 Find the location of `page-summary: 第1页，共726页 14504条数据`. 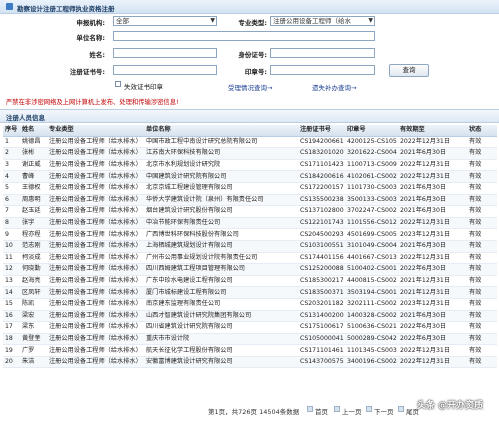

page-summary: 第1页，共726页 14504条数据 is located at coordinates (254, 412).